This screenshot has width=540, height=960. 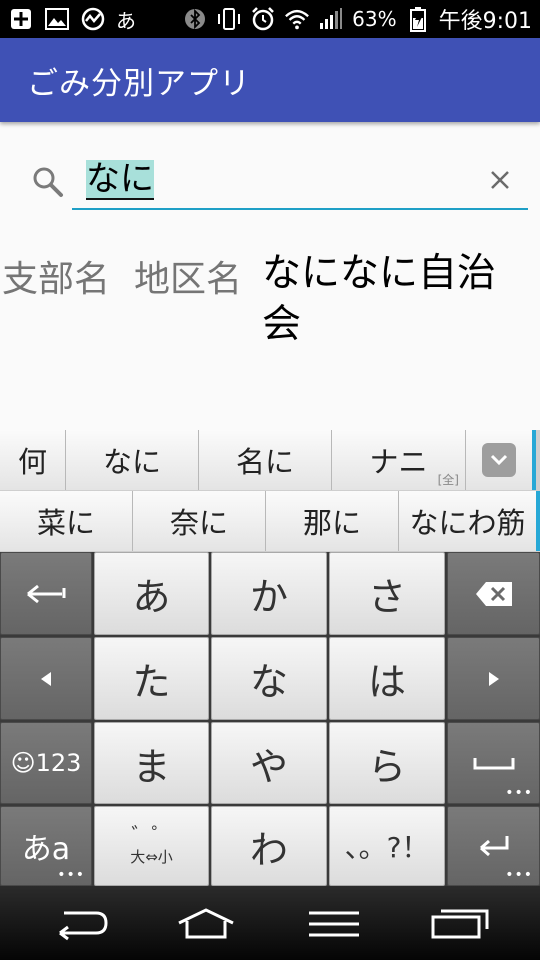 I want to click on vibrate-icon, so click(x=229, y=19).